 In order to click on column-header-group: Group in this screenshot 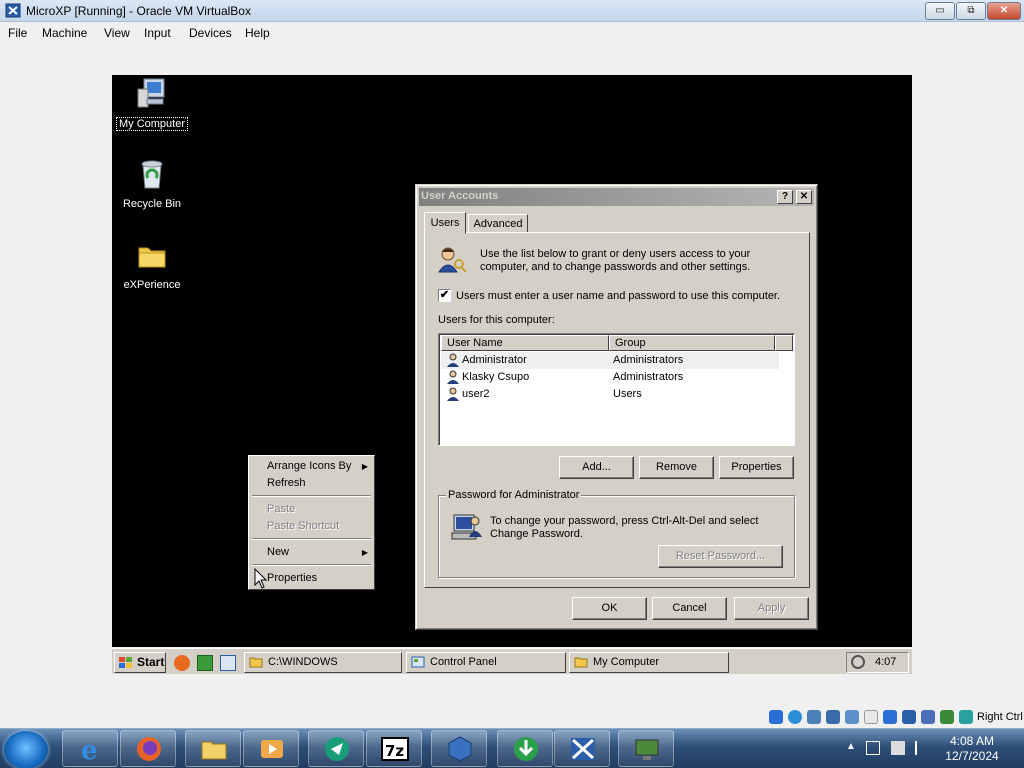, I will do `click(692, 343)`.